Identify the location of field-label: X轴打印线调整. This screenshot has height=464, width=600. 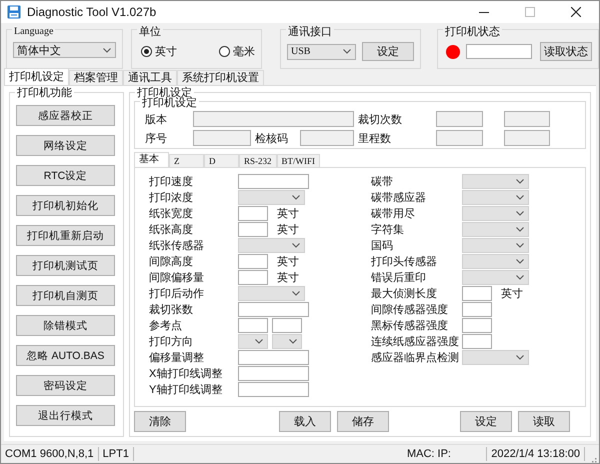
(186, 373).